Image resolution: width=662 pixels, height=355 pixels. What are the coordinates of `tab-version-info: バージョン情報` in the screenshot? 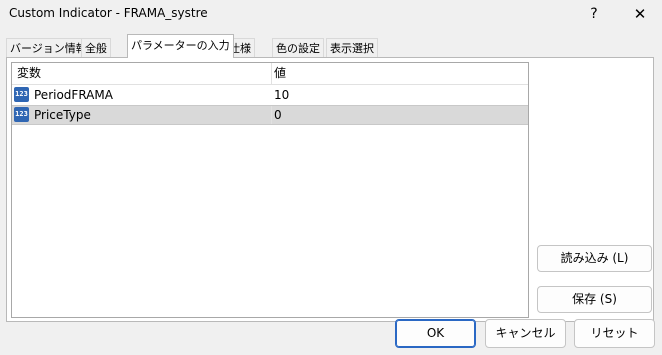 It's located at (48, 48).